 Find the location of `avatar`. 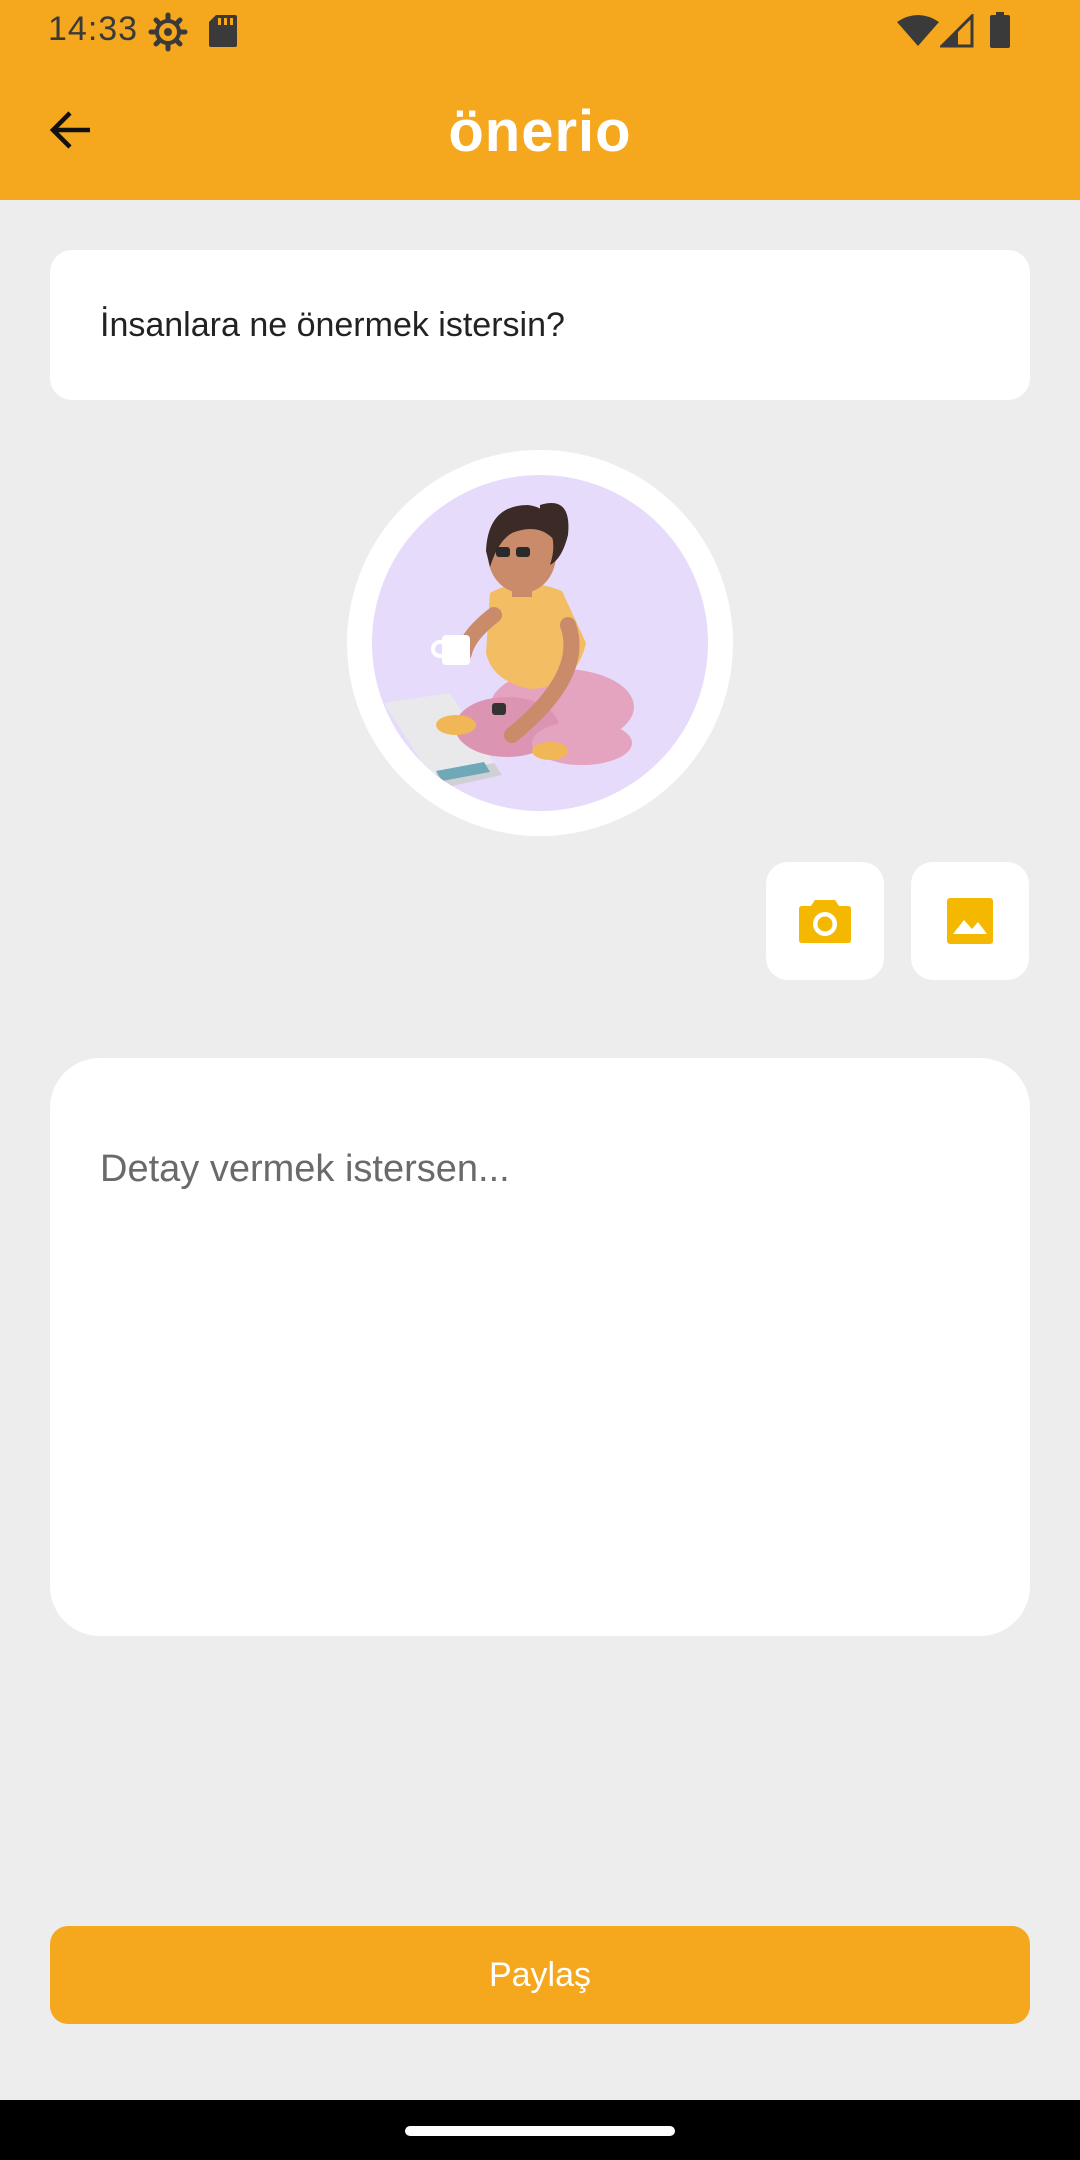

avatar is located at coordinates (540, 643).